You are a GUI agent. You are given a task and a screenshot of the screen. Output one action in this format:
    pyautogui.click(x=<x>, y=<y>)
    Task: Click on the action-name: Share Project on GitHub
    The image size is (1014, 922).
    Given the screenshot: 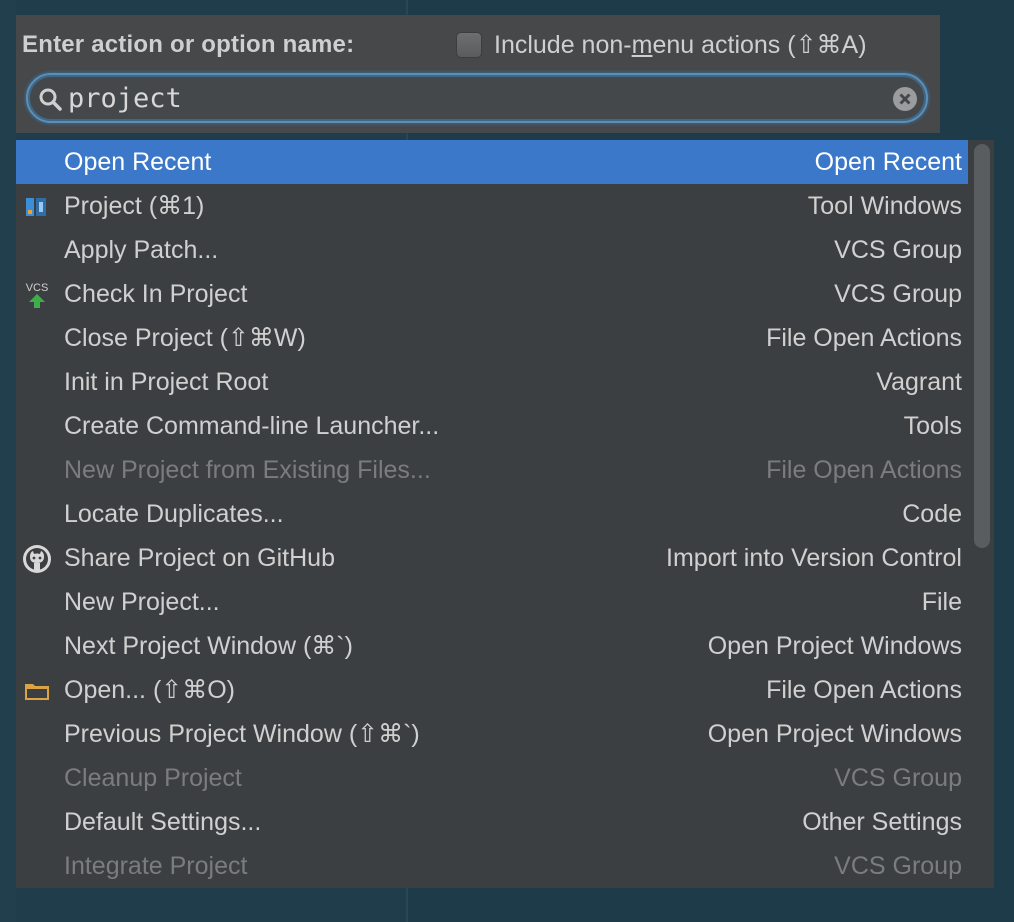 What is the action you would take?
    pyautogui.click(x=199, y=557)
    